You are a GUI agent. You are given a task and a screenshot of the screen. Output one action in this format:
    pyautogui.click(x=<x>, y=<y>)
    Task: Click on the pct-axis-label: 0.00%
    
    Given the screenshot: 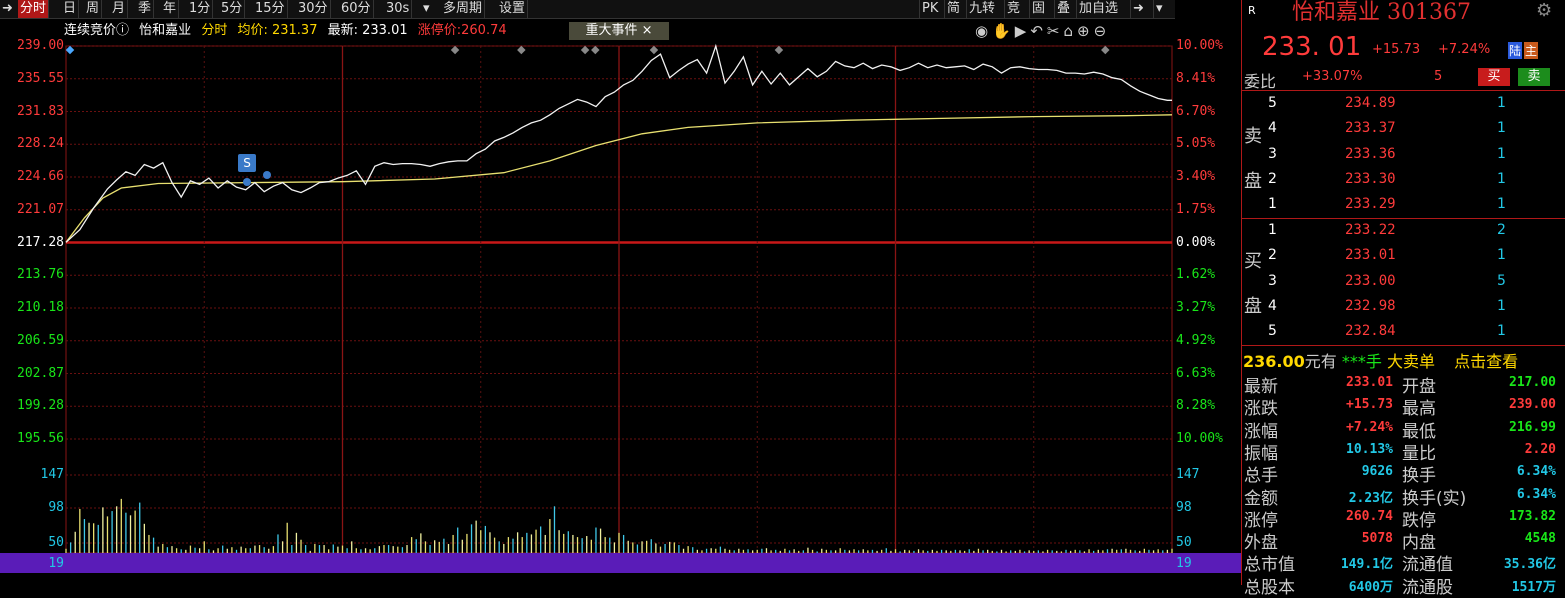 What is the action you would take?
    pyautogui.click(x=1196, y=242)
    